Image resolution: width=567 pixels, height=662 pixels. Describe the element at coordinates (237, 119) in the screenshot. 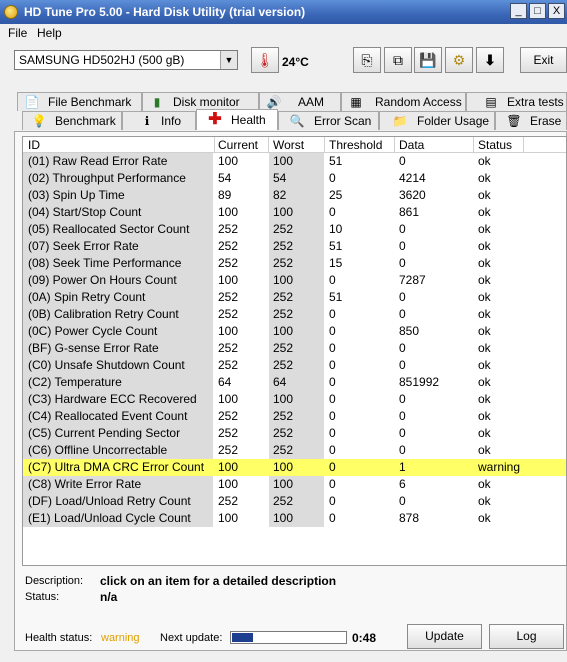

I see `tab-health: ✚ Health` at that location.